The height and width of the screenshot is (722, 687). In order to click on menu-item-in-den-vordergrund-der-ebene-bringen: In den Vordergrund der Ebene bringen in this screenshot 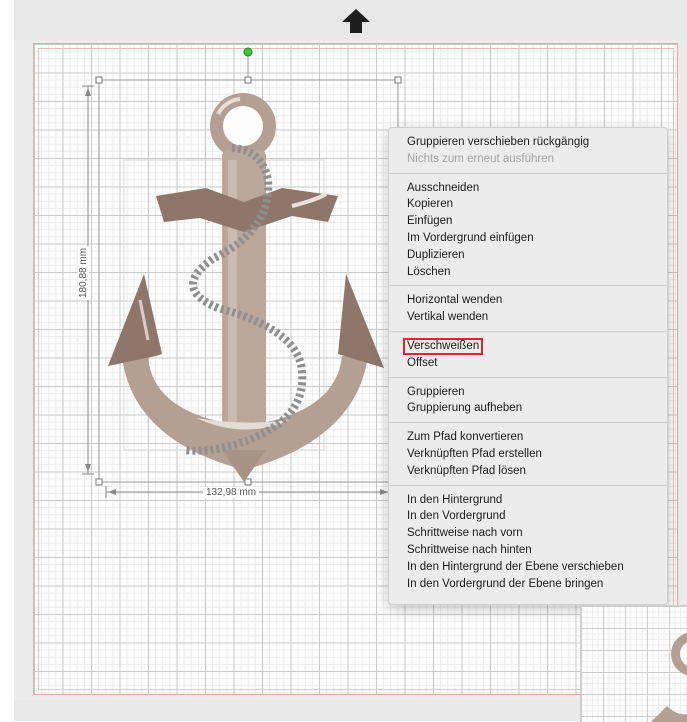, I will do `click(528, 584)`.